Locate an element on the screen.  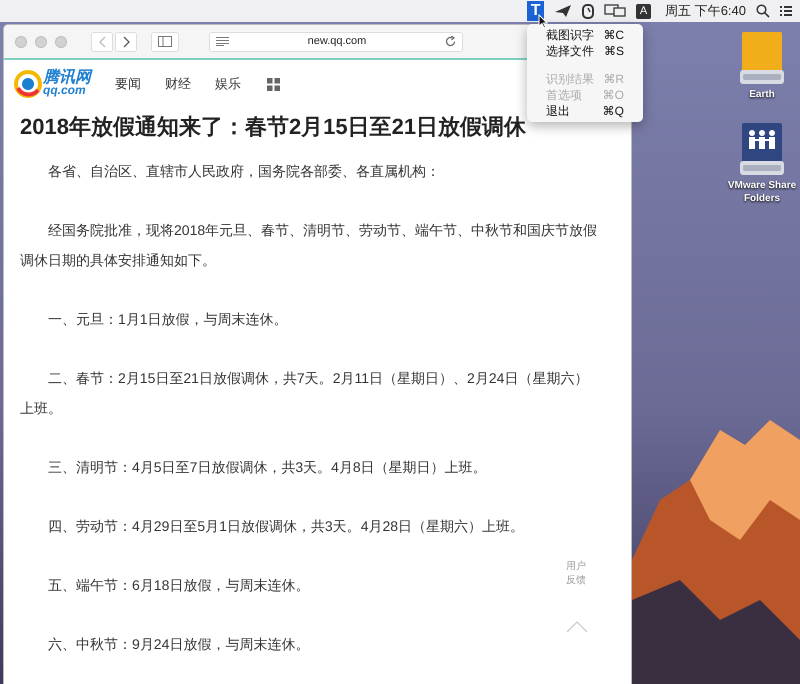
menu-shortcut: ⌘S is located at coordinates (614, 51).